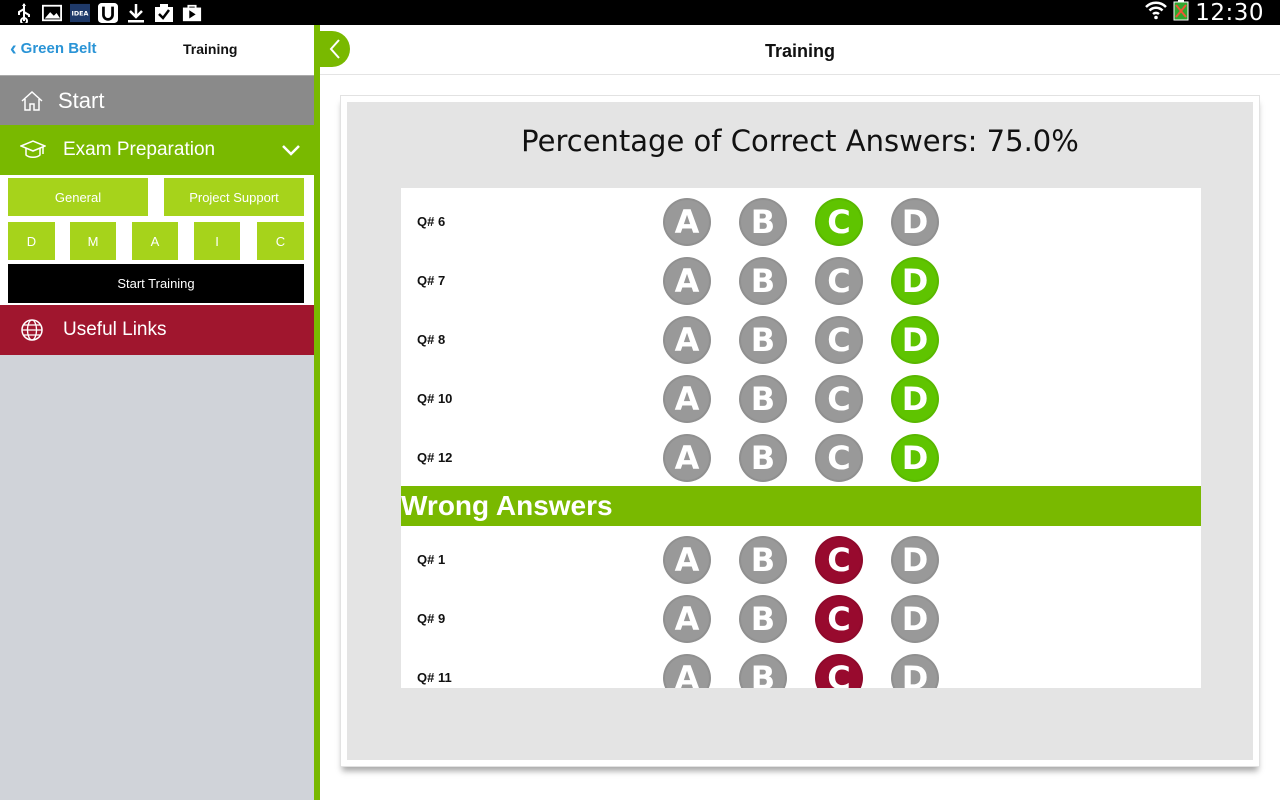  I want to click on question-label: Q# 7, so click(431, 280).